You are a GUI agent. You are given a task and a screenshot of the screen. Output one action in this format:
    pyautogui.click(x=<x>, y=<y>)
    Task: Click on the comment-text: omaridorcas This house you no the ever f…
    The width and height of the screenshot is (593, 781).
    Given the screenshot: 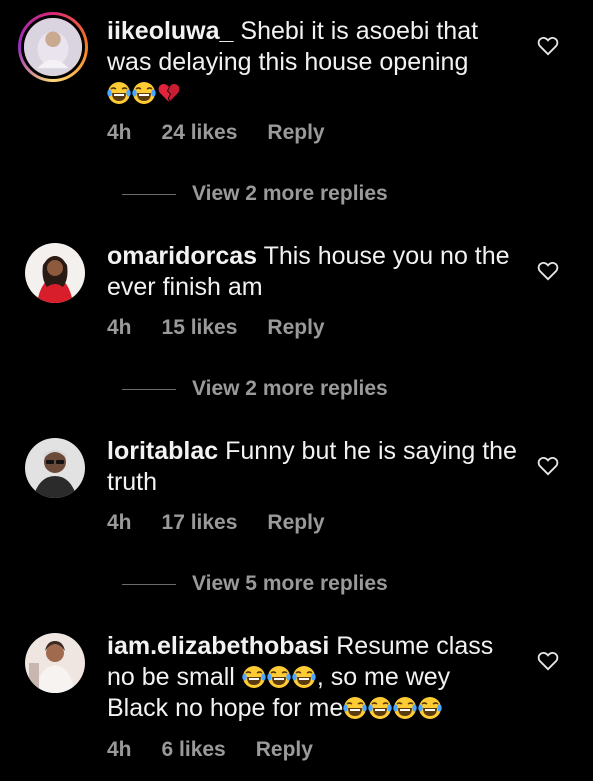 What is the action you would take?
    pyautogui.click(x=312, y=272)
    